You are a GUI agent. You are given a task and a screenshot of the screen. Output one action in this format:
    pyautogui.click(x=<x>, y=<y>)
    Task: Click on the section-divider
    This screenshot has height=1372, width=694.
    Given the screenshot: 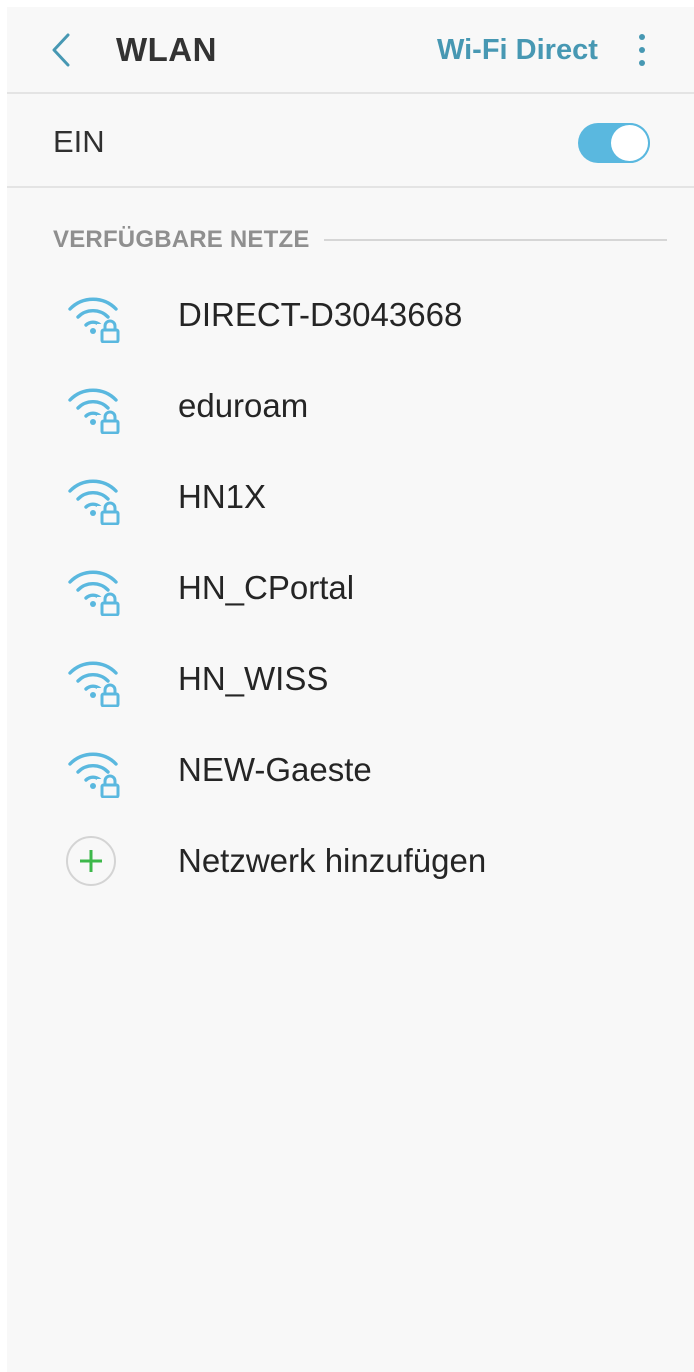 What is the action you would take?
    pyautogui.click(x=495, y=240)
    